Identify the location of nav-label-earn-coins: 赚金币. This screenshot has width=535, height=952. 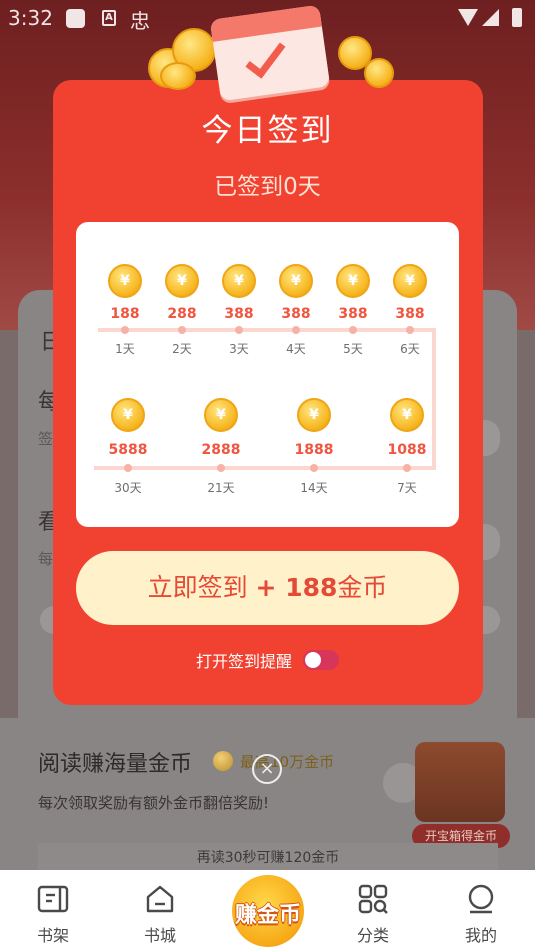
(267, 915).